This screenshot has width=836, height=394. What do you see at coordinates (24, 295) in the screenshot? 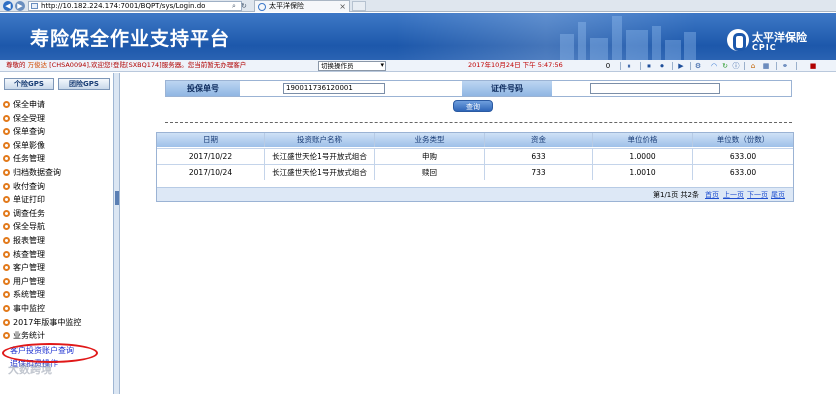
I see `sidebar-item: 系统管理` at bounding box center [24, 295].